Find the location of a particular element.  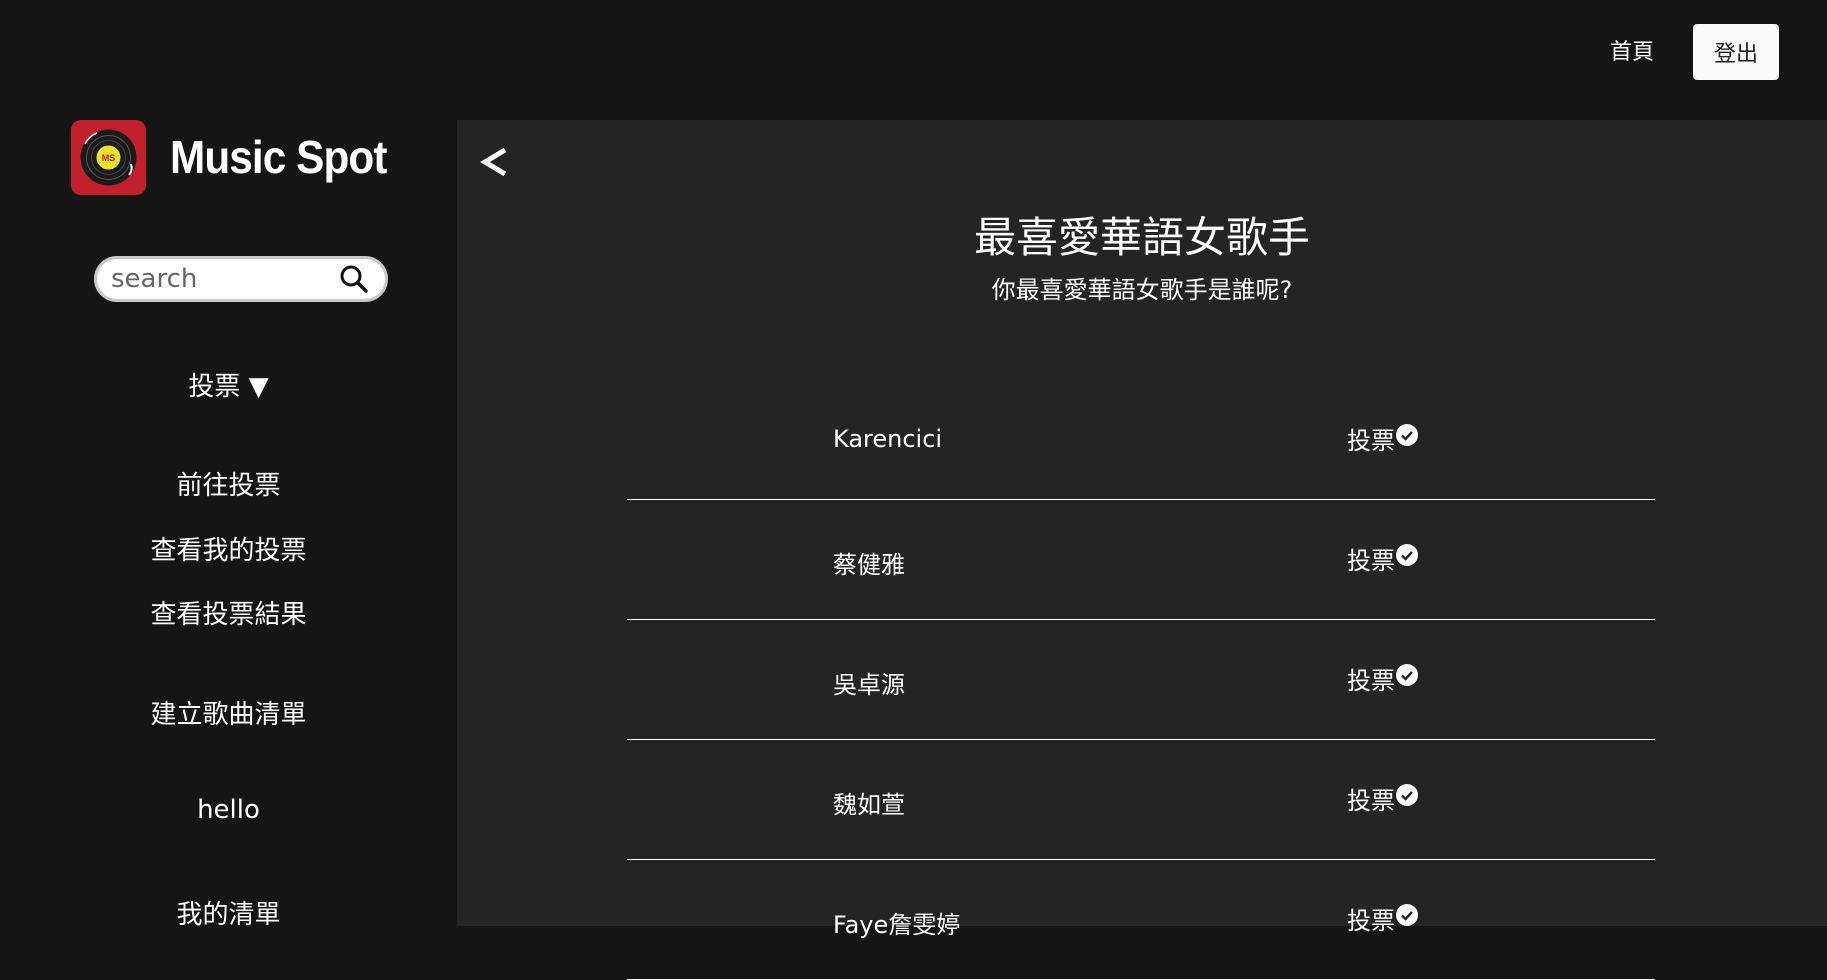

candidate-row: 魏如萱 投票 is located at coordinates (1141, 800).